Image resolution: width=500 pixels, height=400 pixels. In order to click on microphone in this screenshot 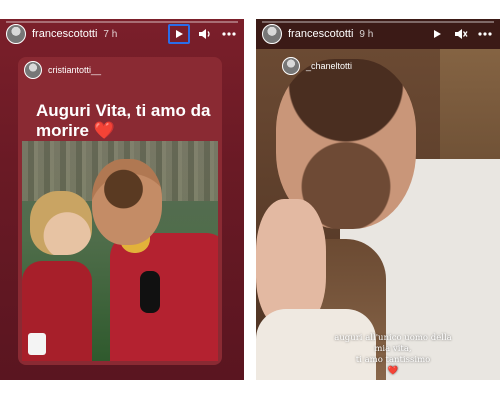, I will do `click(150, 292)`.